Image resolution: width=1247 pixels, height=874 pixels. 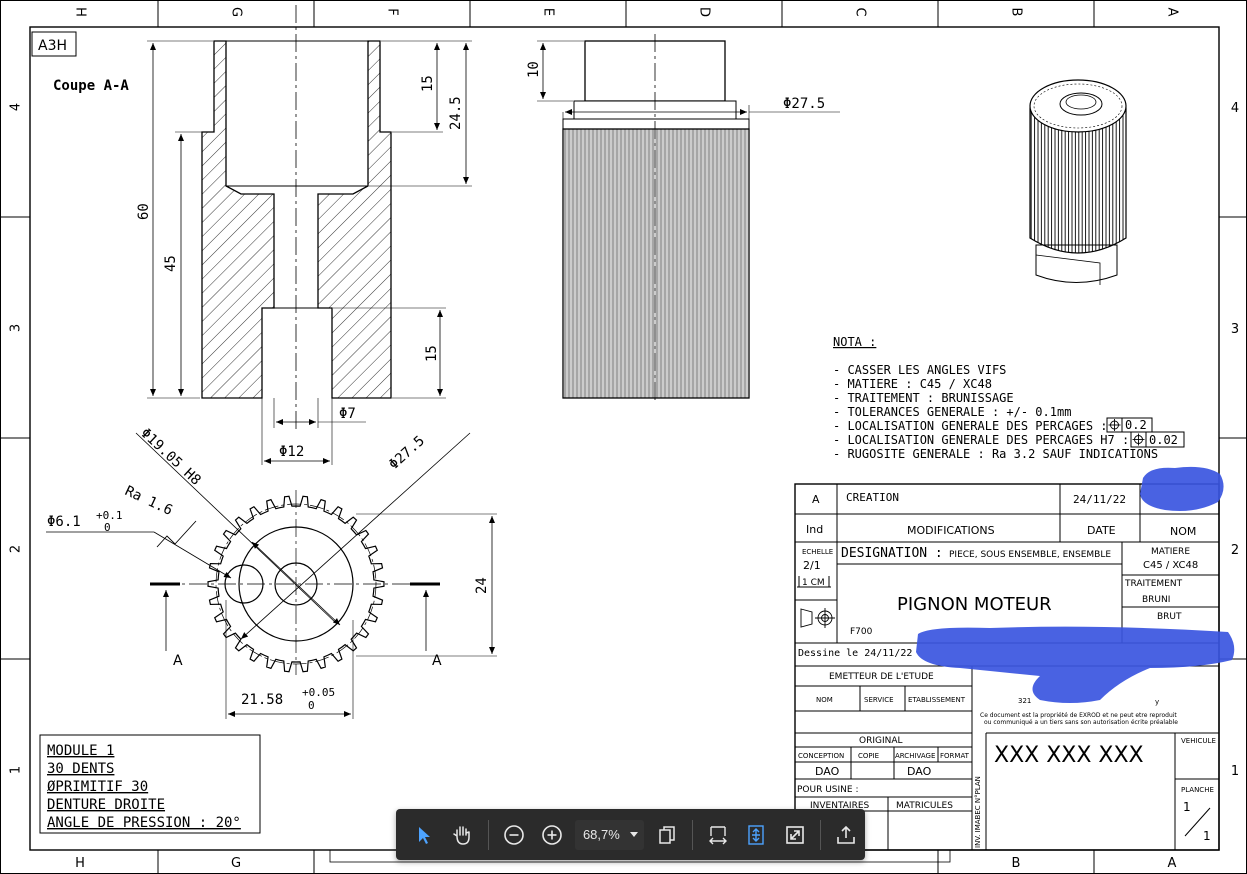 What do you see at coordinates (821, 756) in the screenshot?
I see `conception: CONCEPTION` at bounding box center [821, 756].